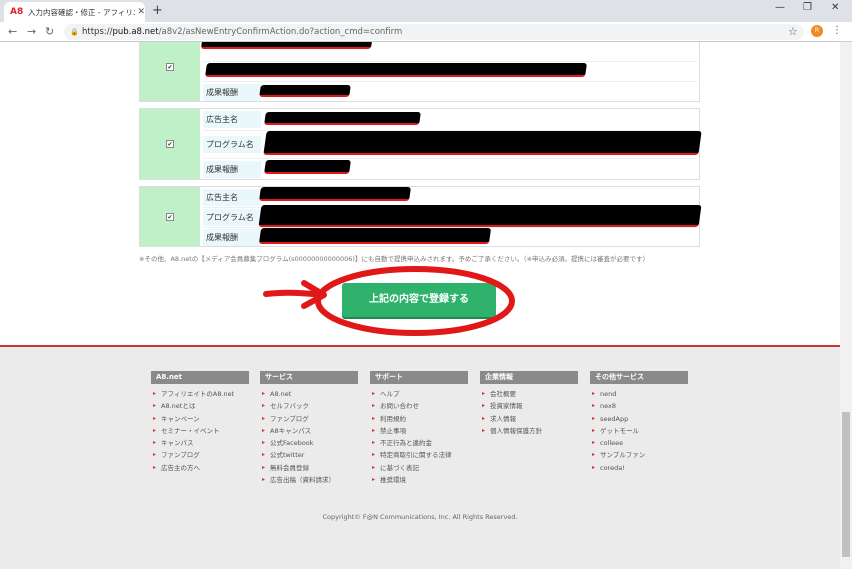  Describe the element at coordinates (529, 419) in the screenshot. I see `footer-link: 求人情報` at that location.